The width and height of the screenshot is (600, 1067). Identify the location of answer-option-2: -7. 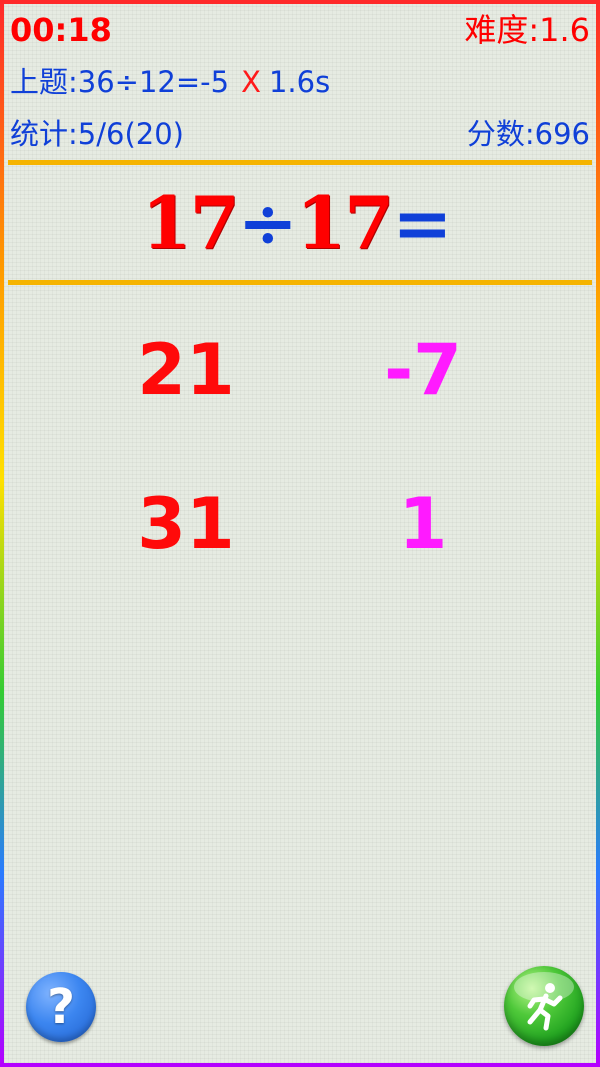
(423, 370).